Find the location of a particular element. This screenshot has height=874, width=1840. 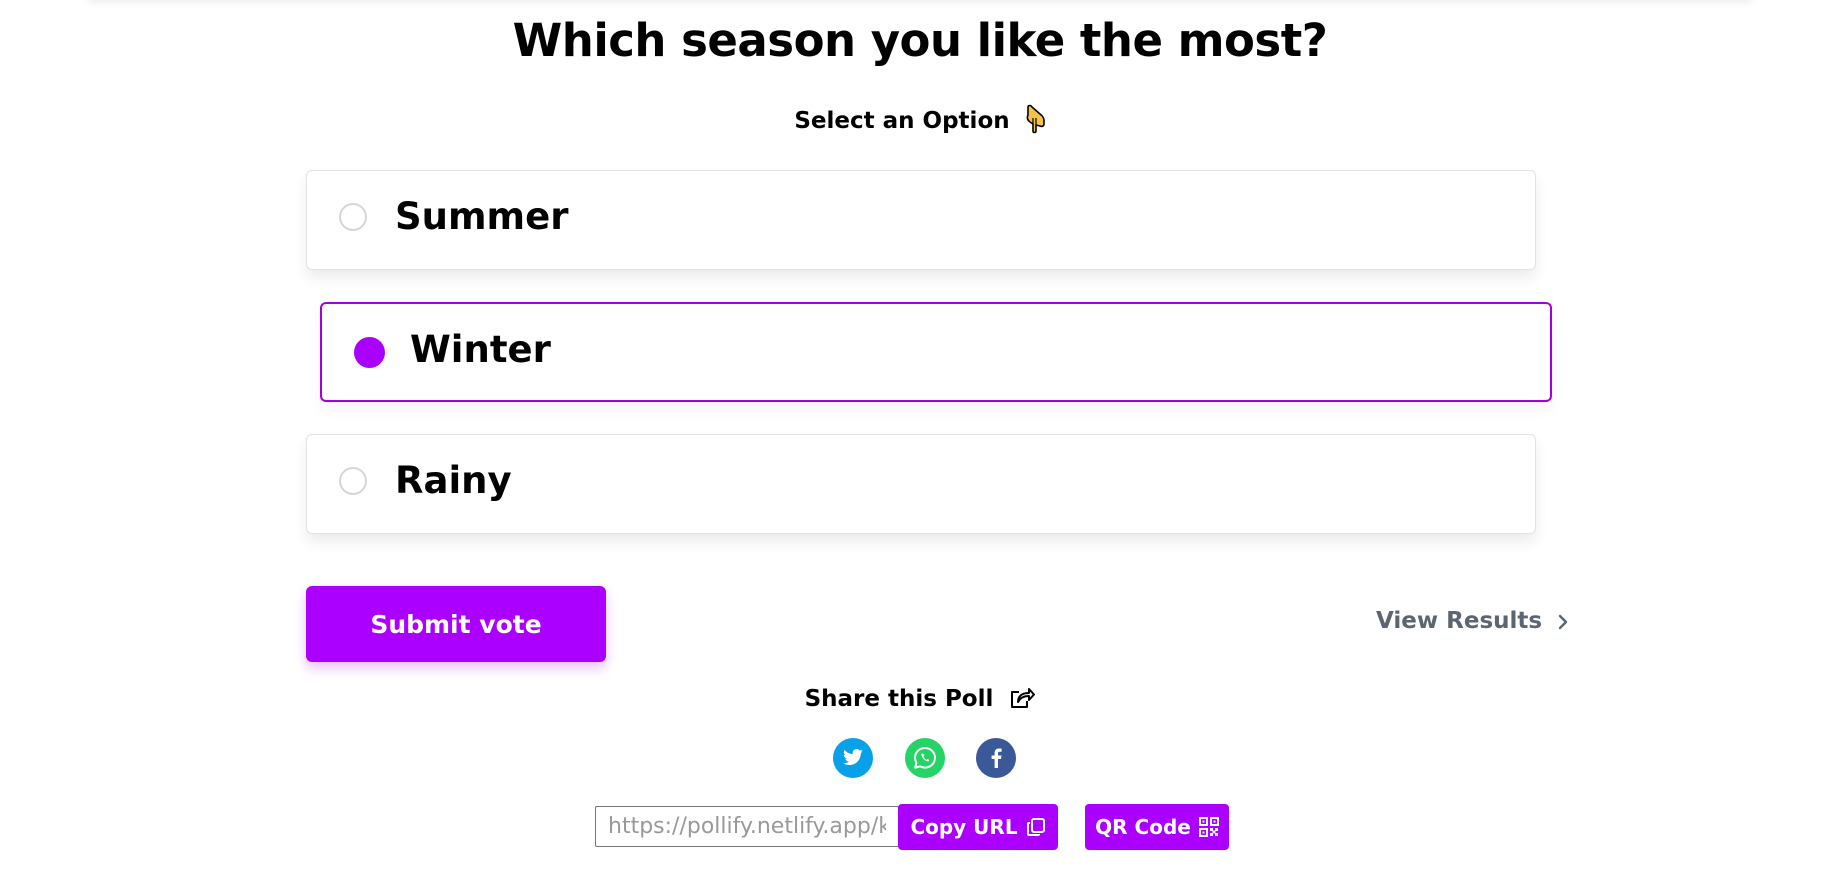

view-results-label: View Results is located at coordinates (1459, 621).